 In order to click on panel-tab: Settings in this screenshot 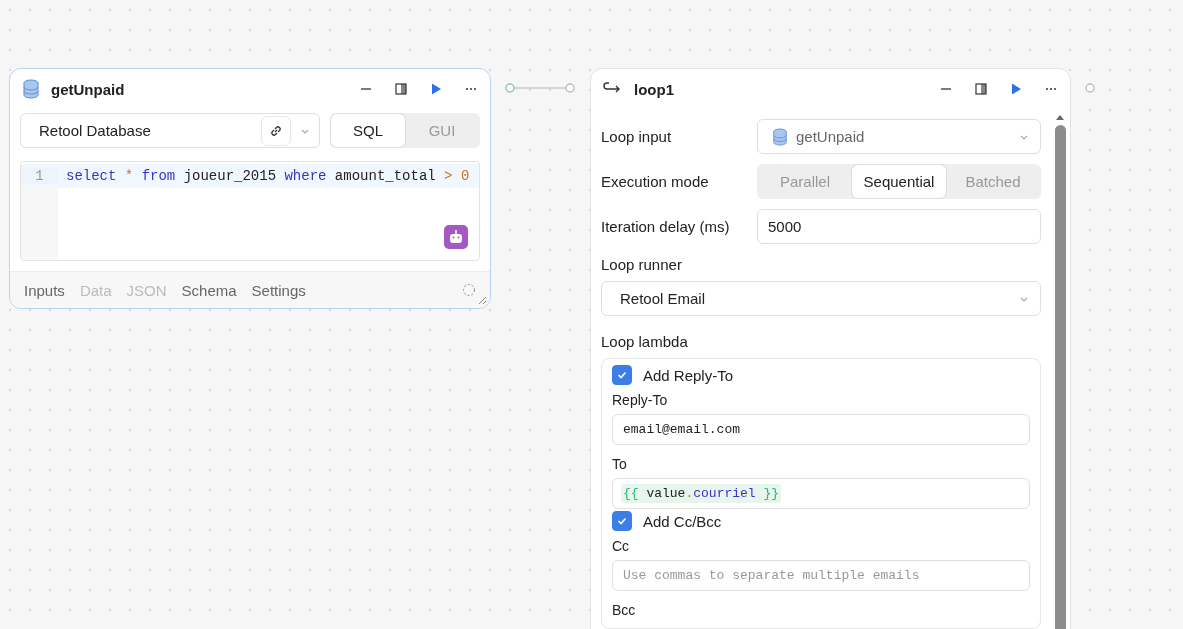, I will do `click(278, 290)`.